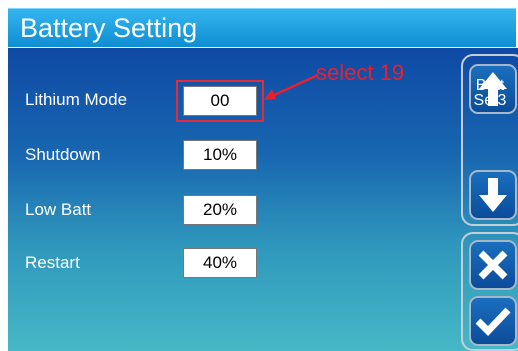  Describe the element at coordinates (490, 85) in the screenshot. I see `page-indicator-line1: Batt` at that location.